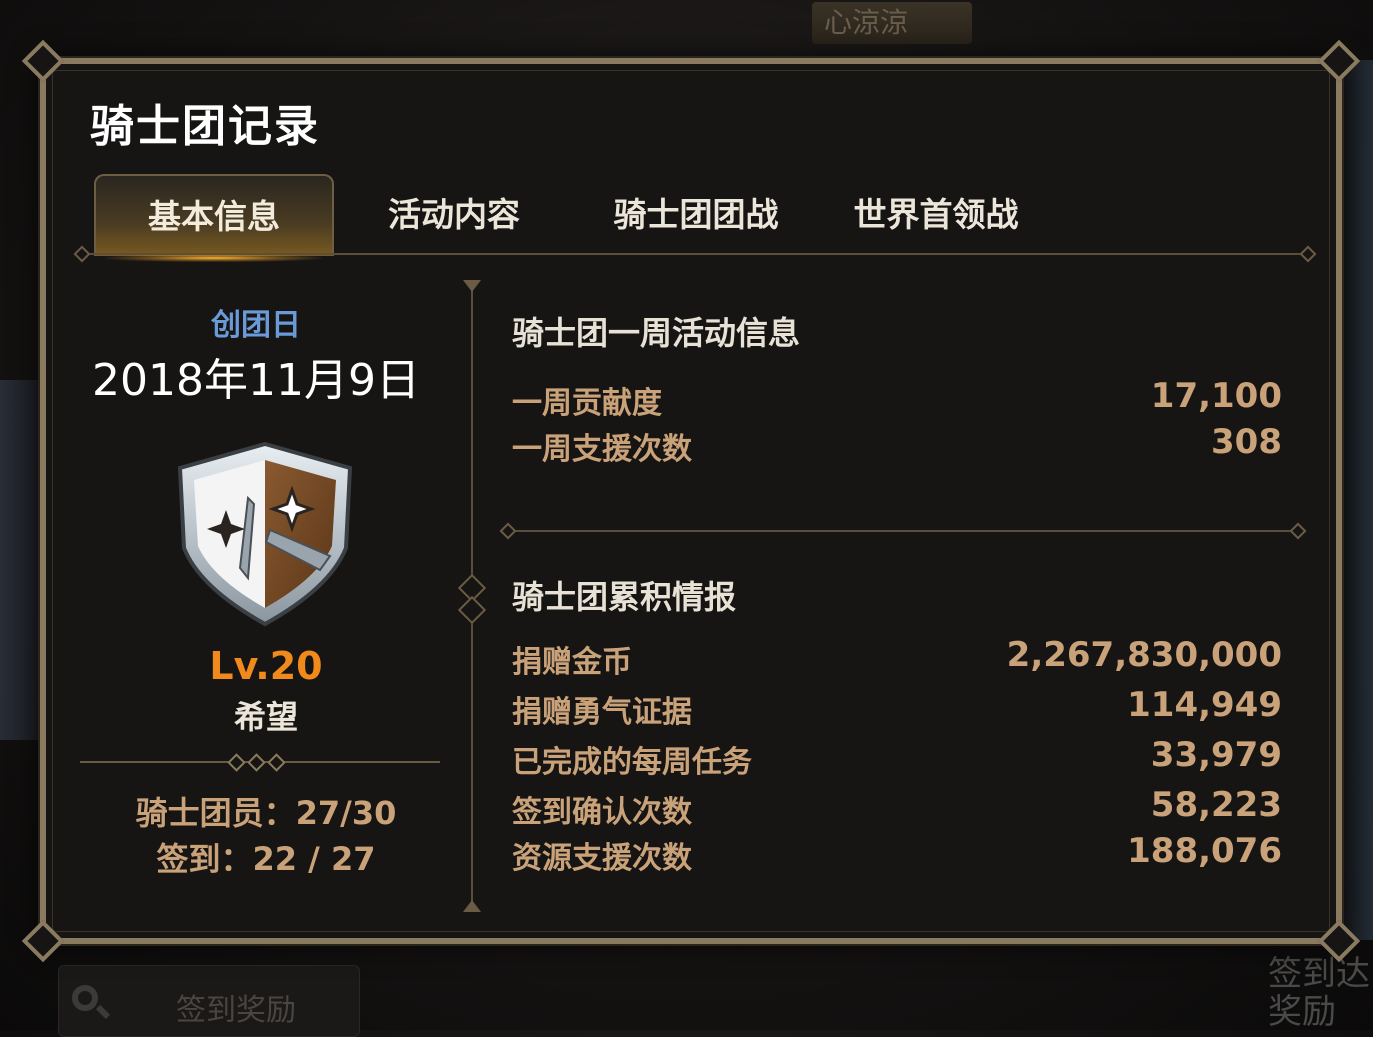 The height and width of the screenshot is (1037, 1373). I want to click on checkin-confirm-label: 签到确认次数, so click(602, 812).